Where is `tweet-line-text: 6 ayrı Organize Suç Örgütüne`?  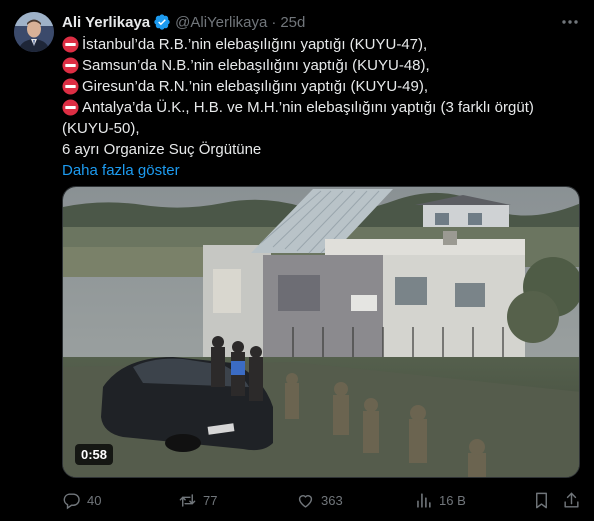
tweet-line-text: 6 ayrı Organize Suç Örgütüne is located at coordinates (162, 149).